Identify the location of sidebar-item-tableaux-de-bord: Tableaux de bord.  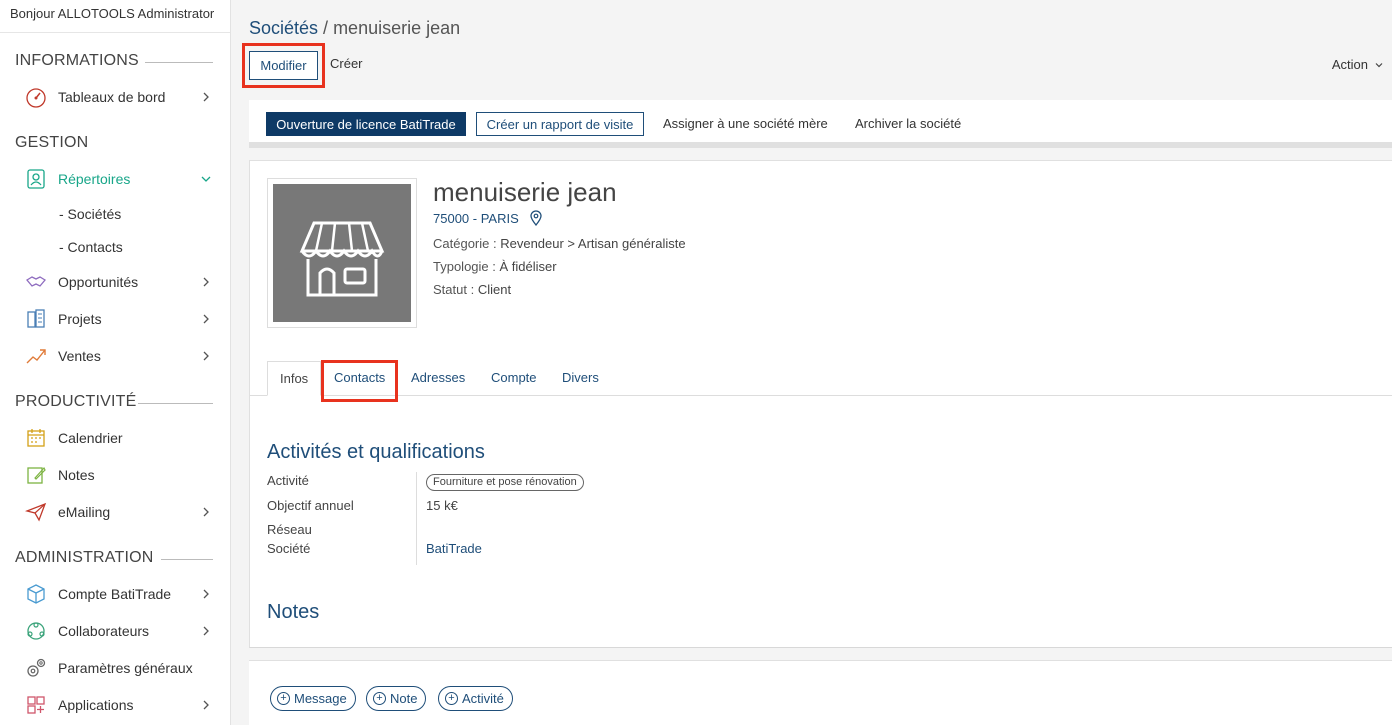
(121, 97).